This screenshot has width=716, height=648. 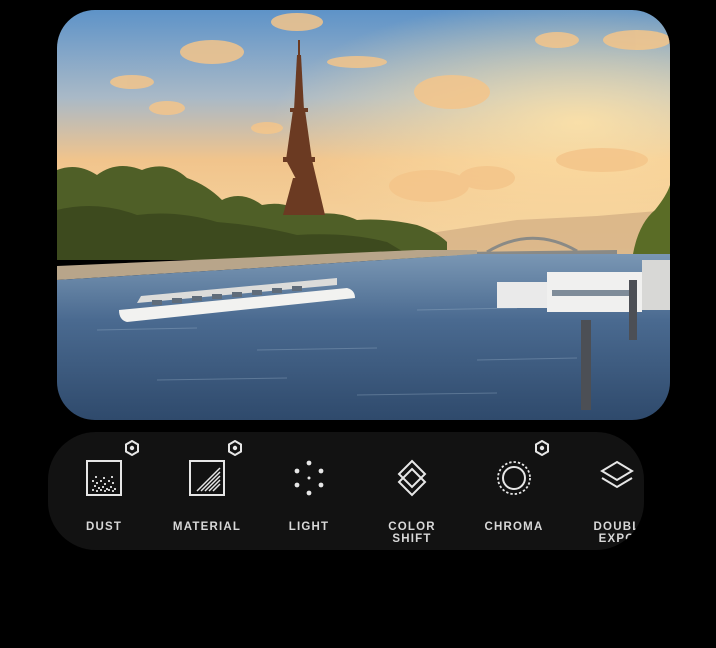 What do you see at coordinates (207, 478) in the screenshot?
I see `material-icon` at bounding box center [207, 478].